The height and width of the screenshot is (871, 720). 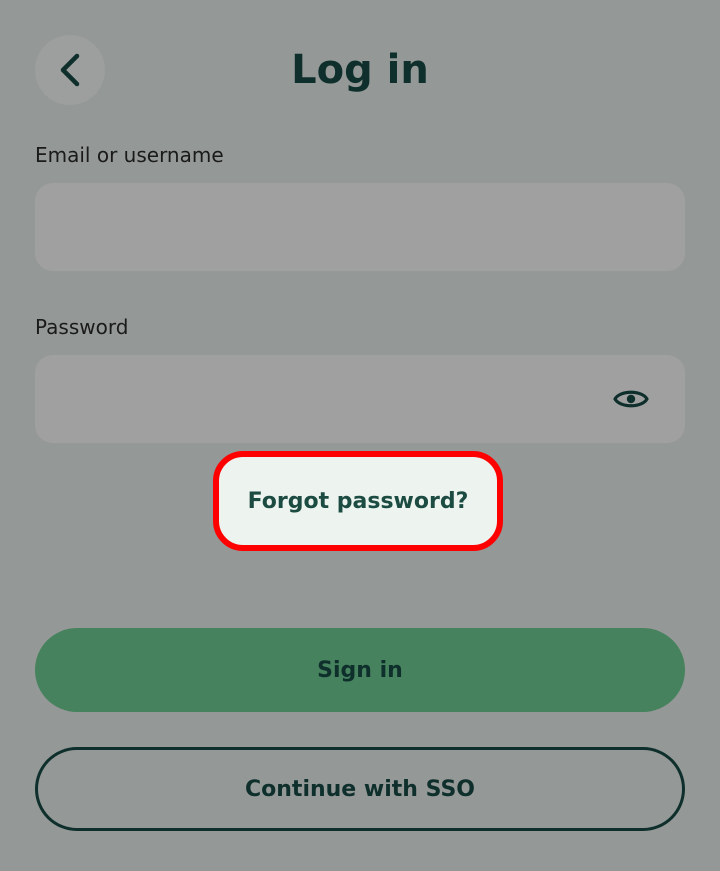 I want to click on forgot-password-button: Forgot password?, so click(x=358, y=501).